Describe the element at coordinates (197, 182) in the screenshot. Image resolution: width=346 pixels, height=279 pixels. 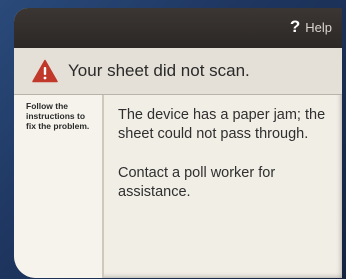
I see `assistance-instruction: Contact a poll worker for assistance.` at that location.